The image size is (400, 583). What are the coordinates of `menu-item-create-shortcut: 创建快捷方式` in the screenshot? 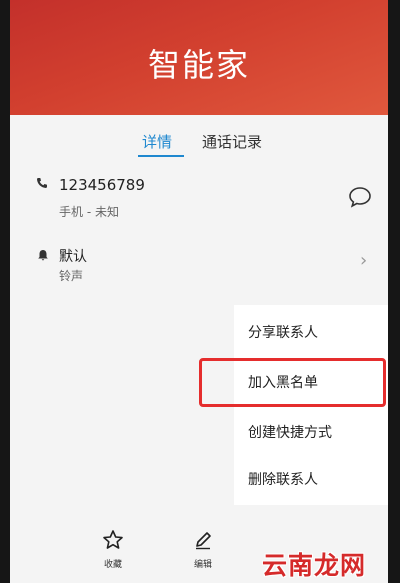 It's located at (311, 433).